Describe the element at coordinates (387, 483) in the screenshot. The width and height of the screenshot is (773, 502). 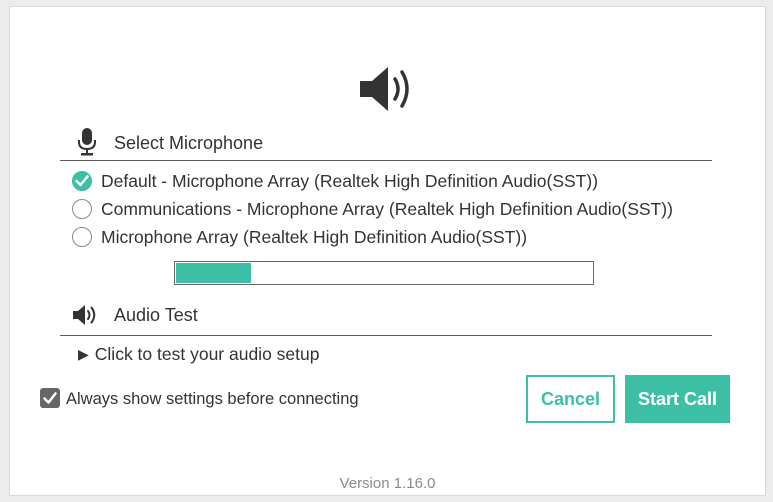
I see `version-label: Version 1.16.0` at that location.